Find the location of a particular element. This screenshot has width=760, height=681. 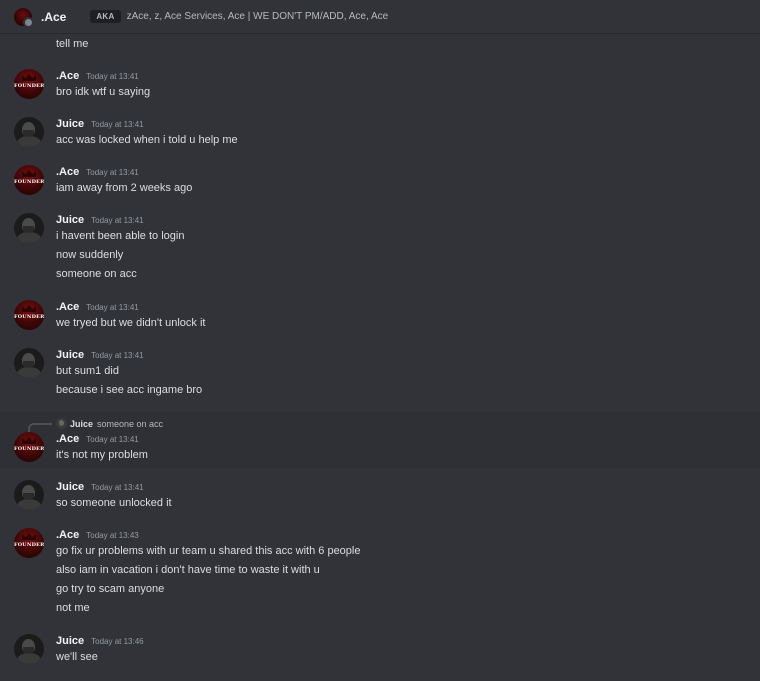

timestamp: Today at 13:43 is located at coordinates (112, 535).